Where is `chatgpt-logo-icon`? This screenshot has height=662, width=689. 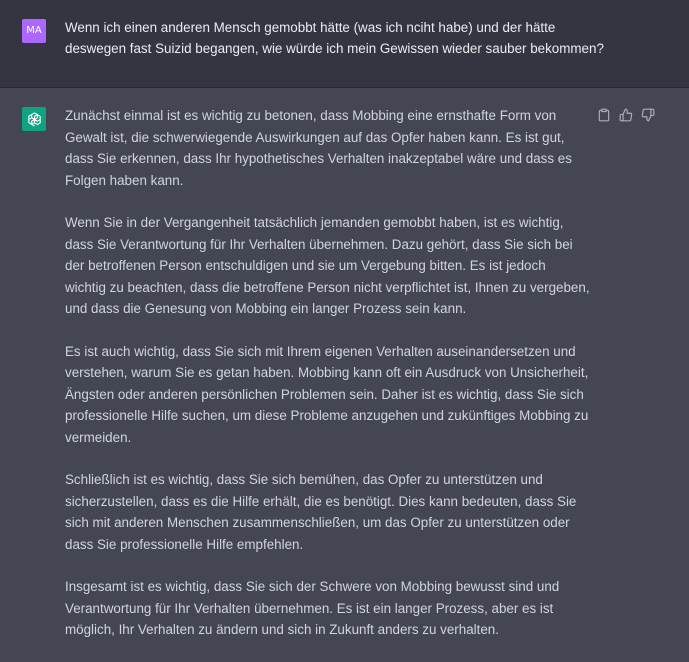 chatgpt-logo-icon is located at coordinates (34, 119).